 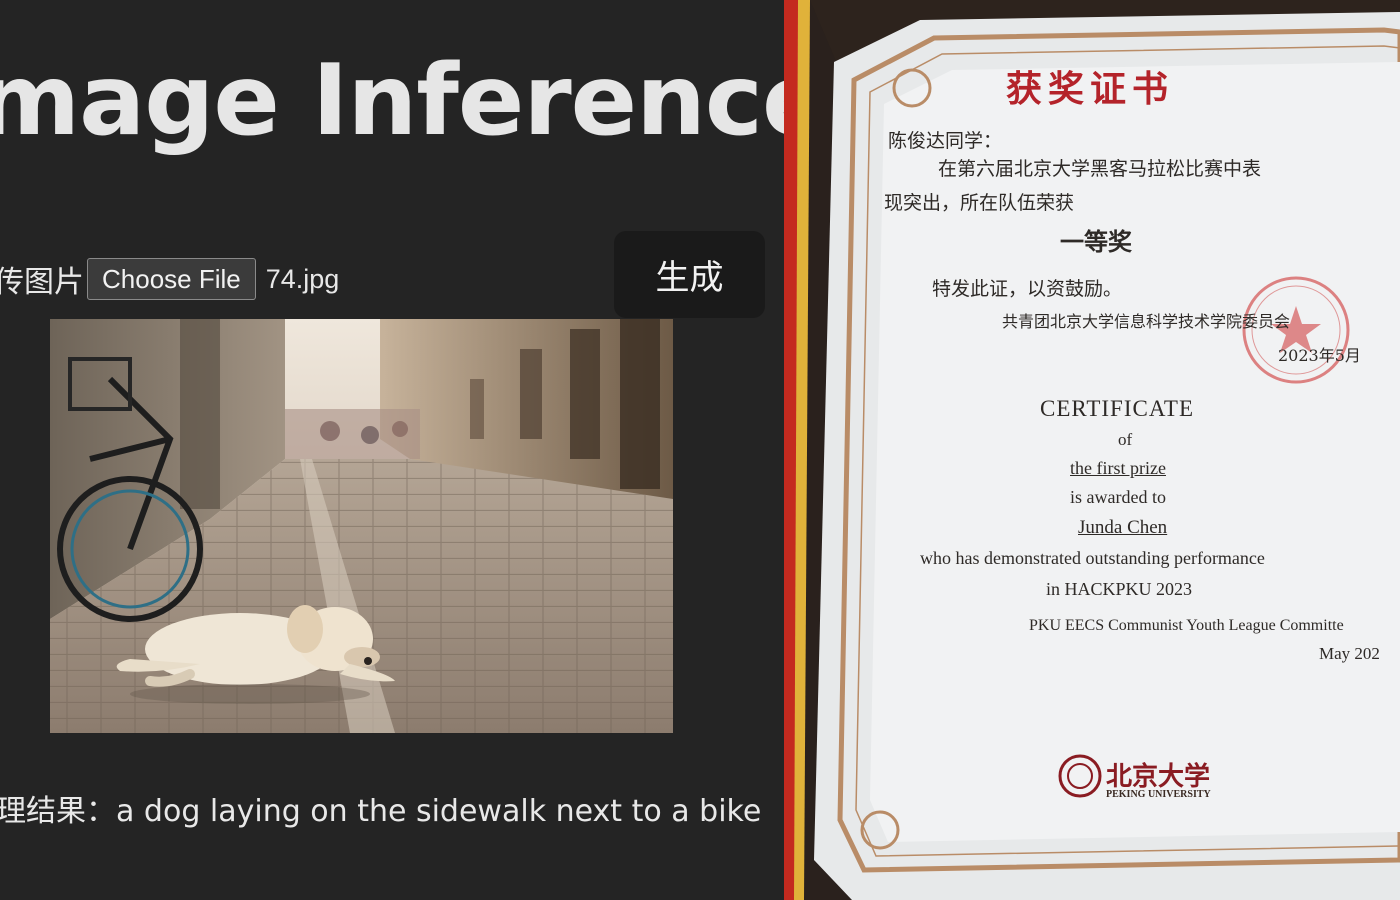 I want to click on choose-file-button: Choose File, so click(x=171, y=279).